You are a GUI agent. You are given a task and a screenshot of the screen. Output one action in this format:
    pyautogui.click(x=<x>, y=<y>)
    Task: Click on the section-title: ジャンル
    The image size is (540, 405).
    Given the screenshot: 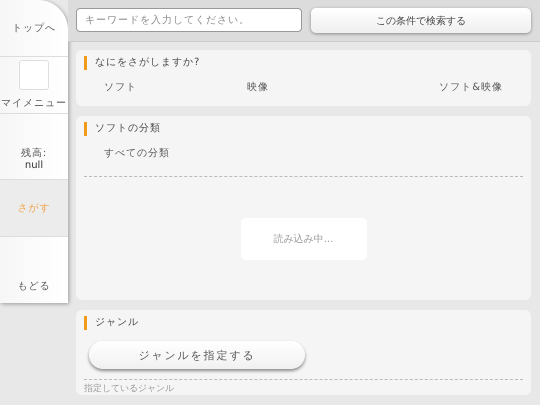 What is the action you would take?
    pyautogui.click(x=303, y=323)
    